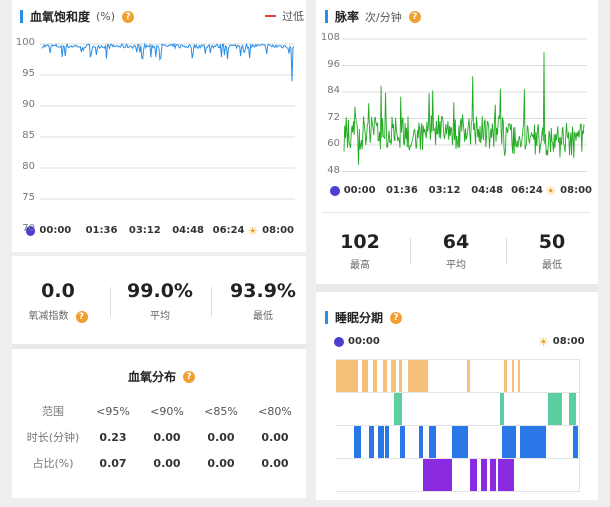 This screenshot has height=507, width=610. Describe the element at coordinates (552, 242) in the screenshot. I see `stat-value: 50` at that location.